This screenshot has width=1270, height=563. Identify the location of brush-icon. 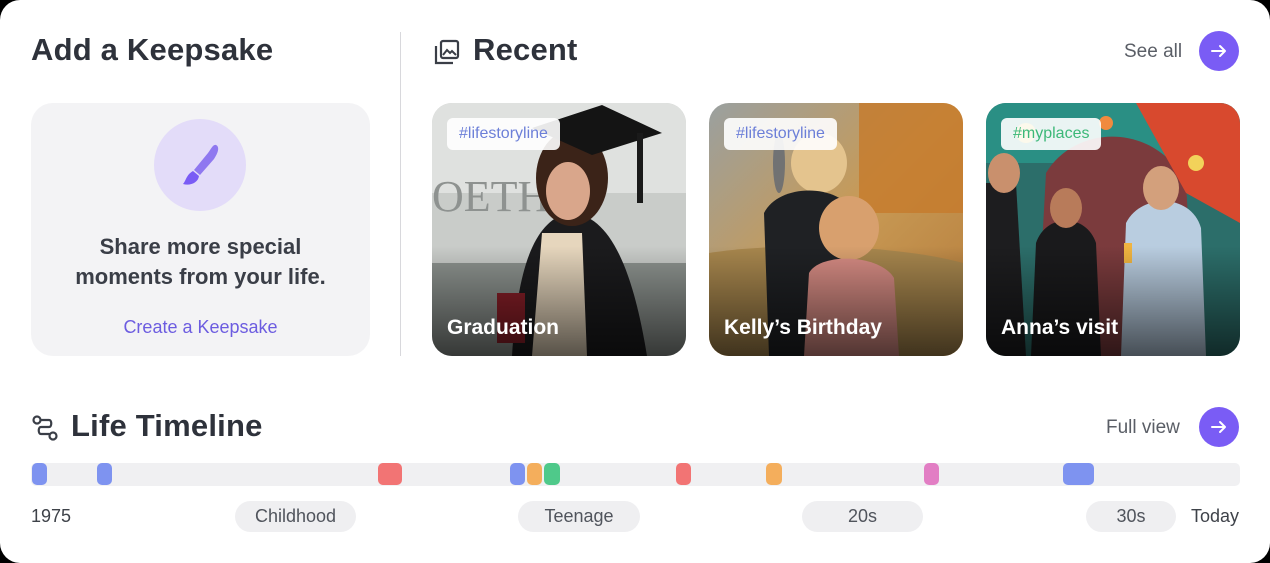
(200, 165).